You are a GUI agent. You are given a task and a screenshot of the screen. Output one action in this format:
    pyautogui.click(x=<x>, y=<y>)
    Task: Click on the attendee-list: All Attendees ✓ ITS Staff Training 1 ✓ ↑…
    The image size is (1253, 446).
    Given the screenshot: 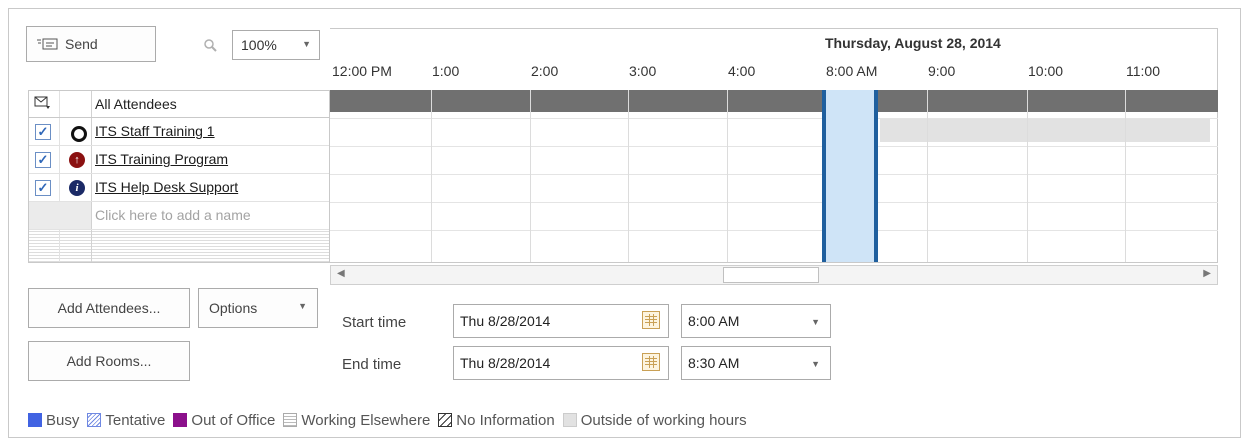 What is the action you would take?
    pyautogui.click(x=179, y=176)
    